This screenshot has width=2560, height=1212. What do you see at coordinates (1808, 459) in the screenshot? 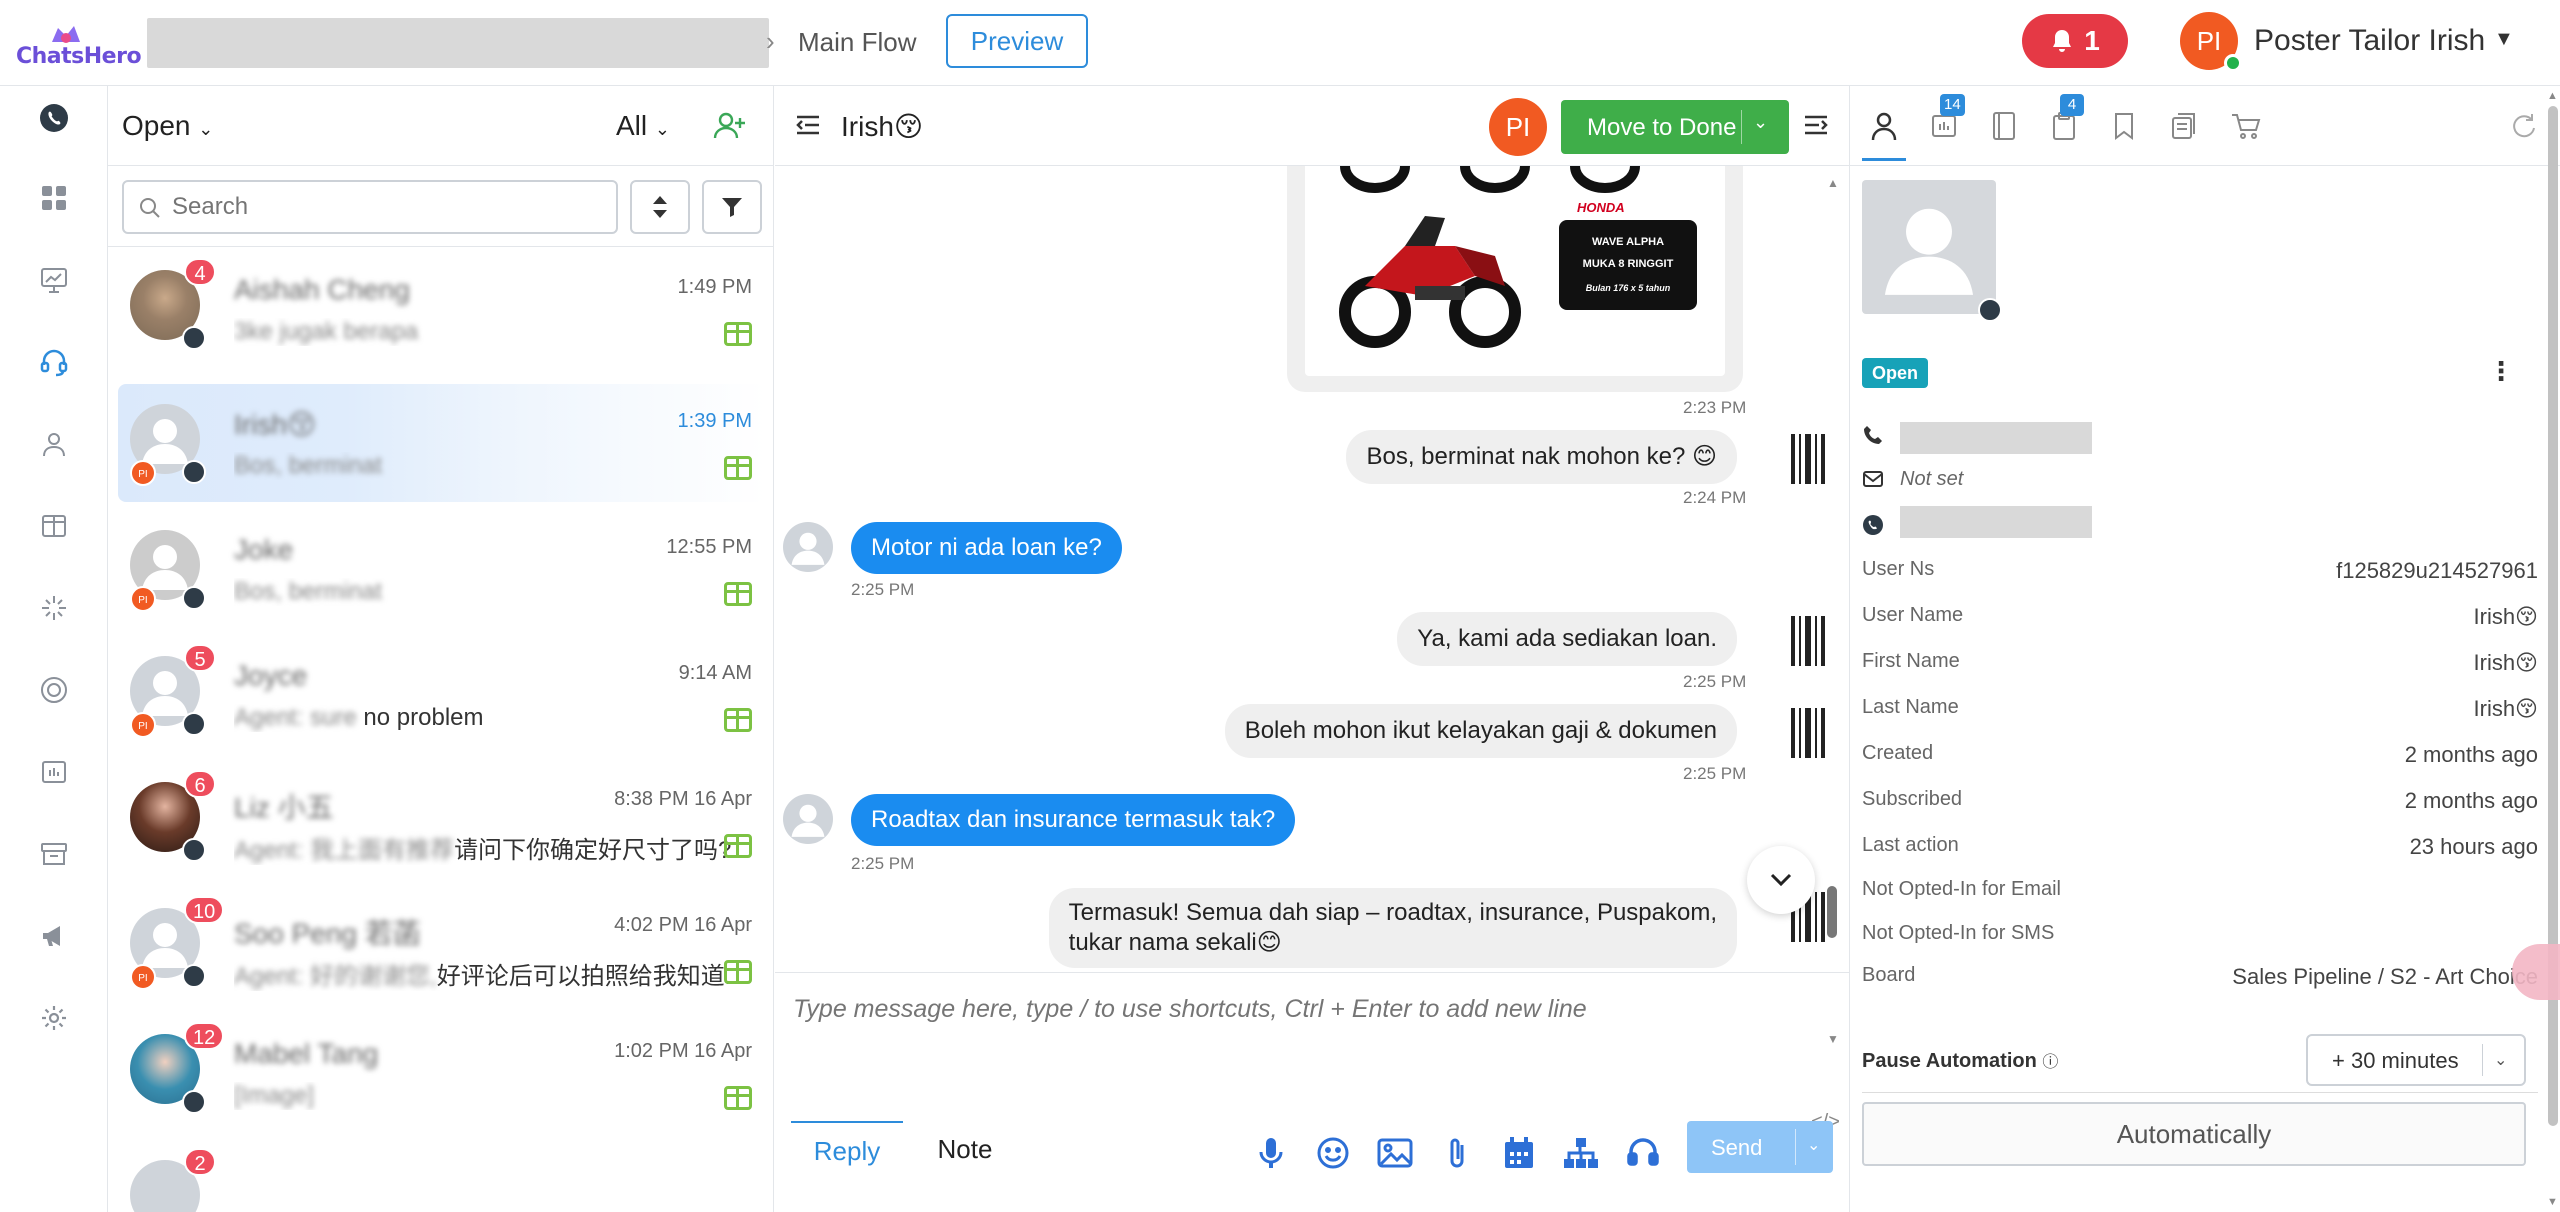
I see `bot-avatar-icon` at bounding box center [1808, 459].